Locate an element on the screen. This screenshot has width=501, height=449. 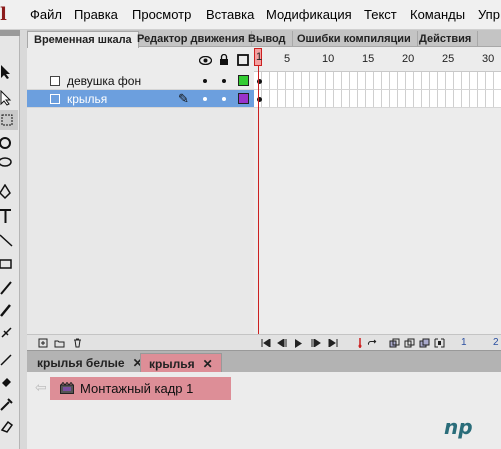
layer-row: крылья ✎ is located at coordinates (264, 99).